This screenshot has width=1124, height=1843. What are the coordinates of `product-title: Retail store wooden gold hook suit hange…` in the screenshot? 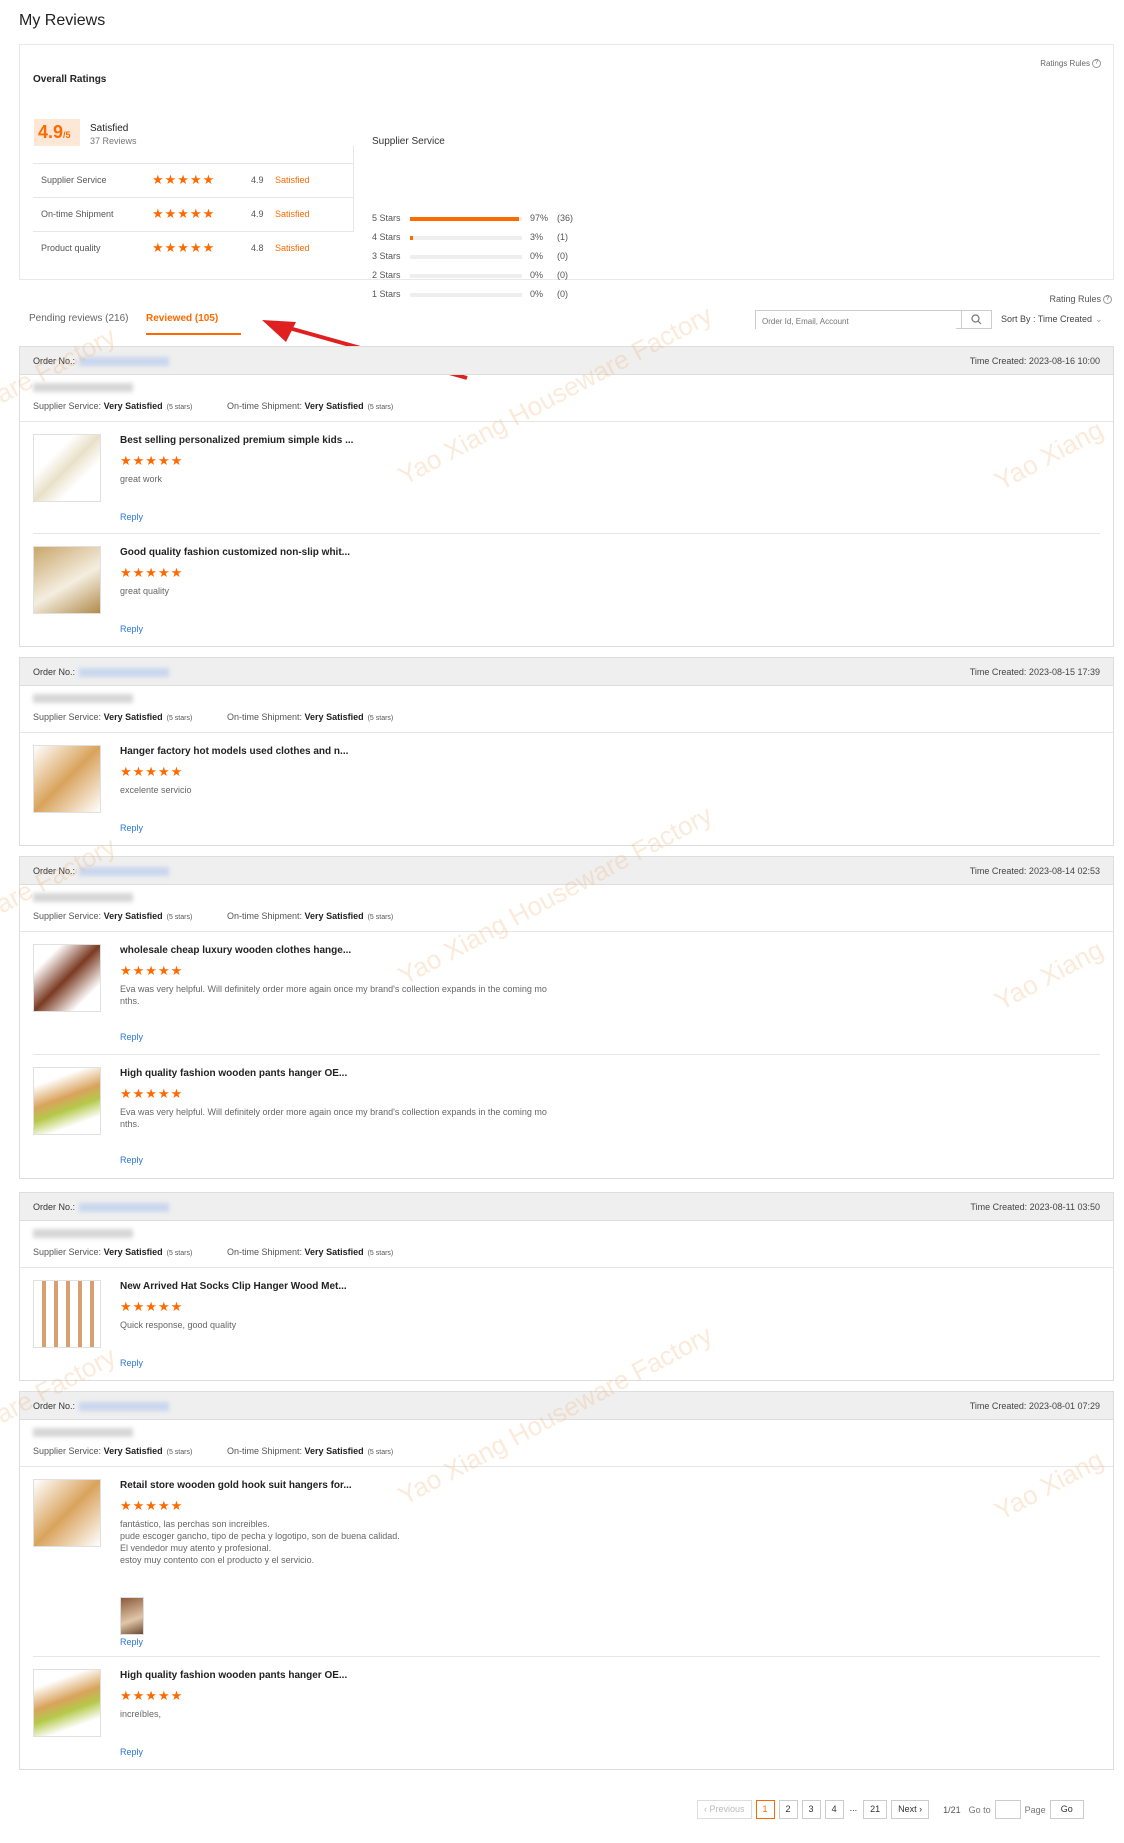 It's located at (236, 1485).